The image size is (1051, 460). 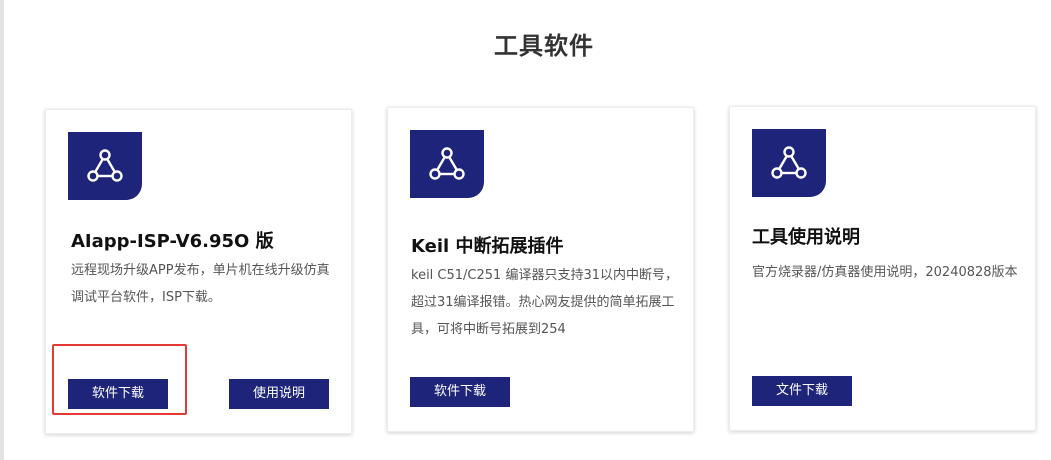 What do you see at coordinates (2, 230) in the screenshot?
I see `page-left-border` at bounding box center [2, 230].